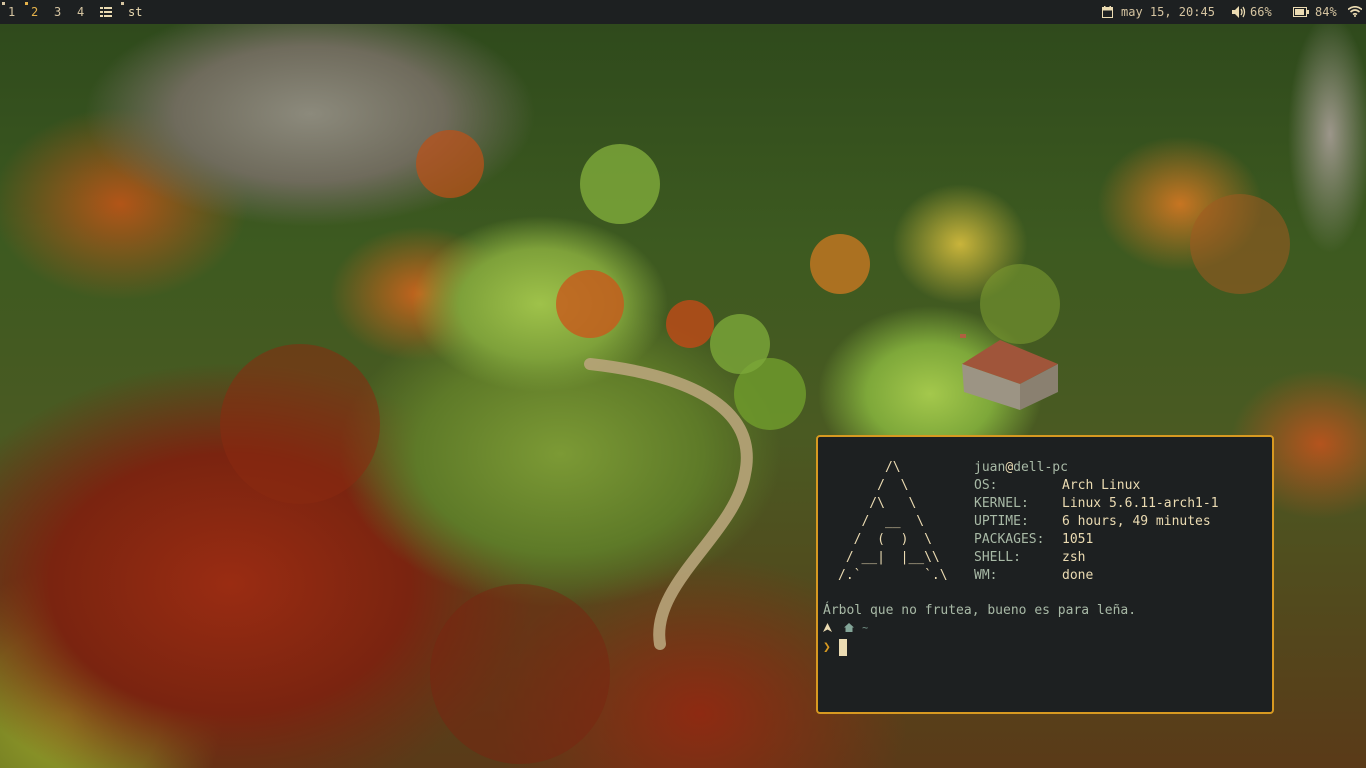 This screenshot has width=1366, height=768. What do you see at coordinates (865, 628) in the screenshot?
I see `current-directory: ~` at bounding box center [865, 628].